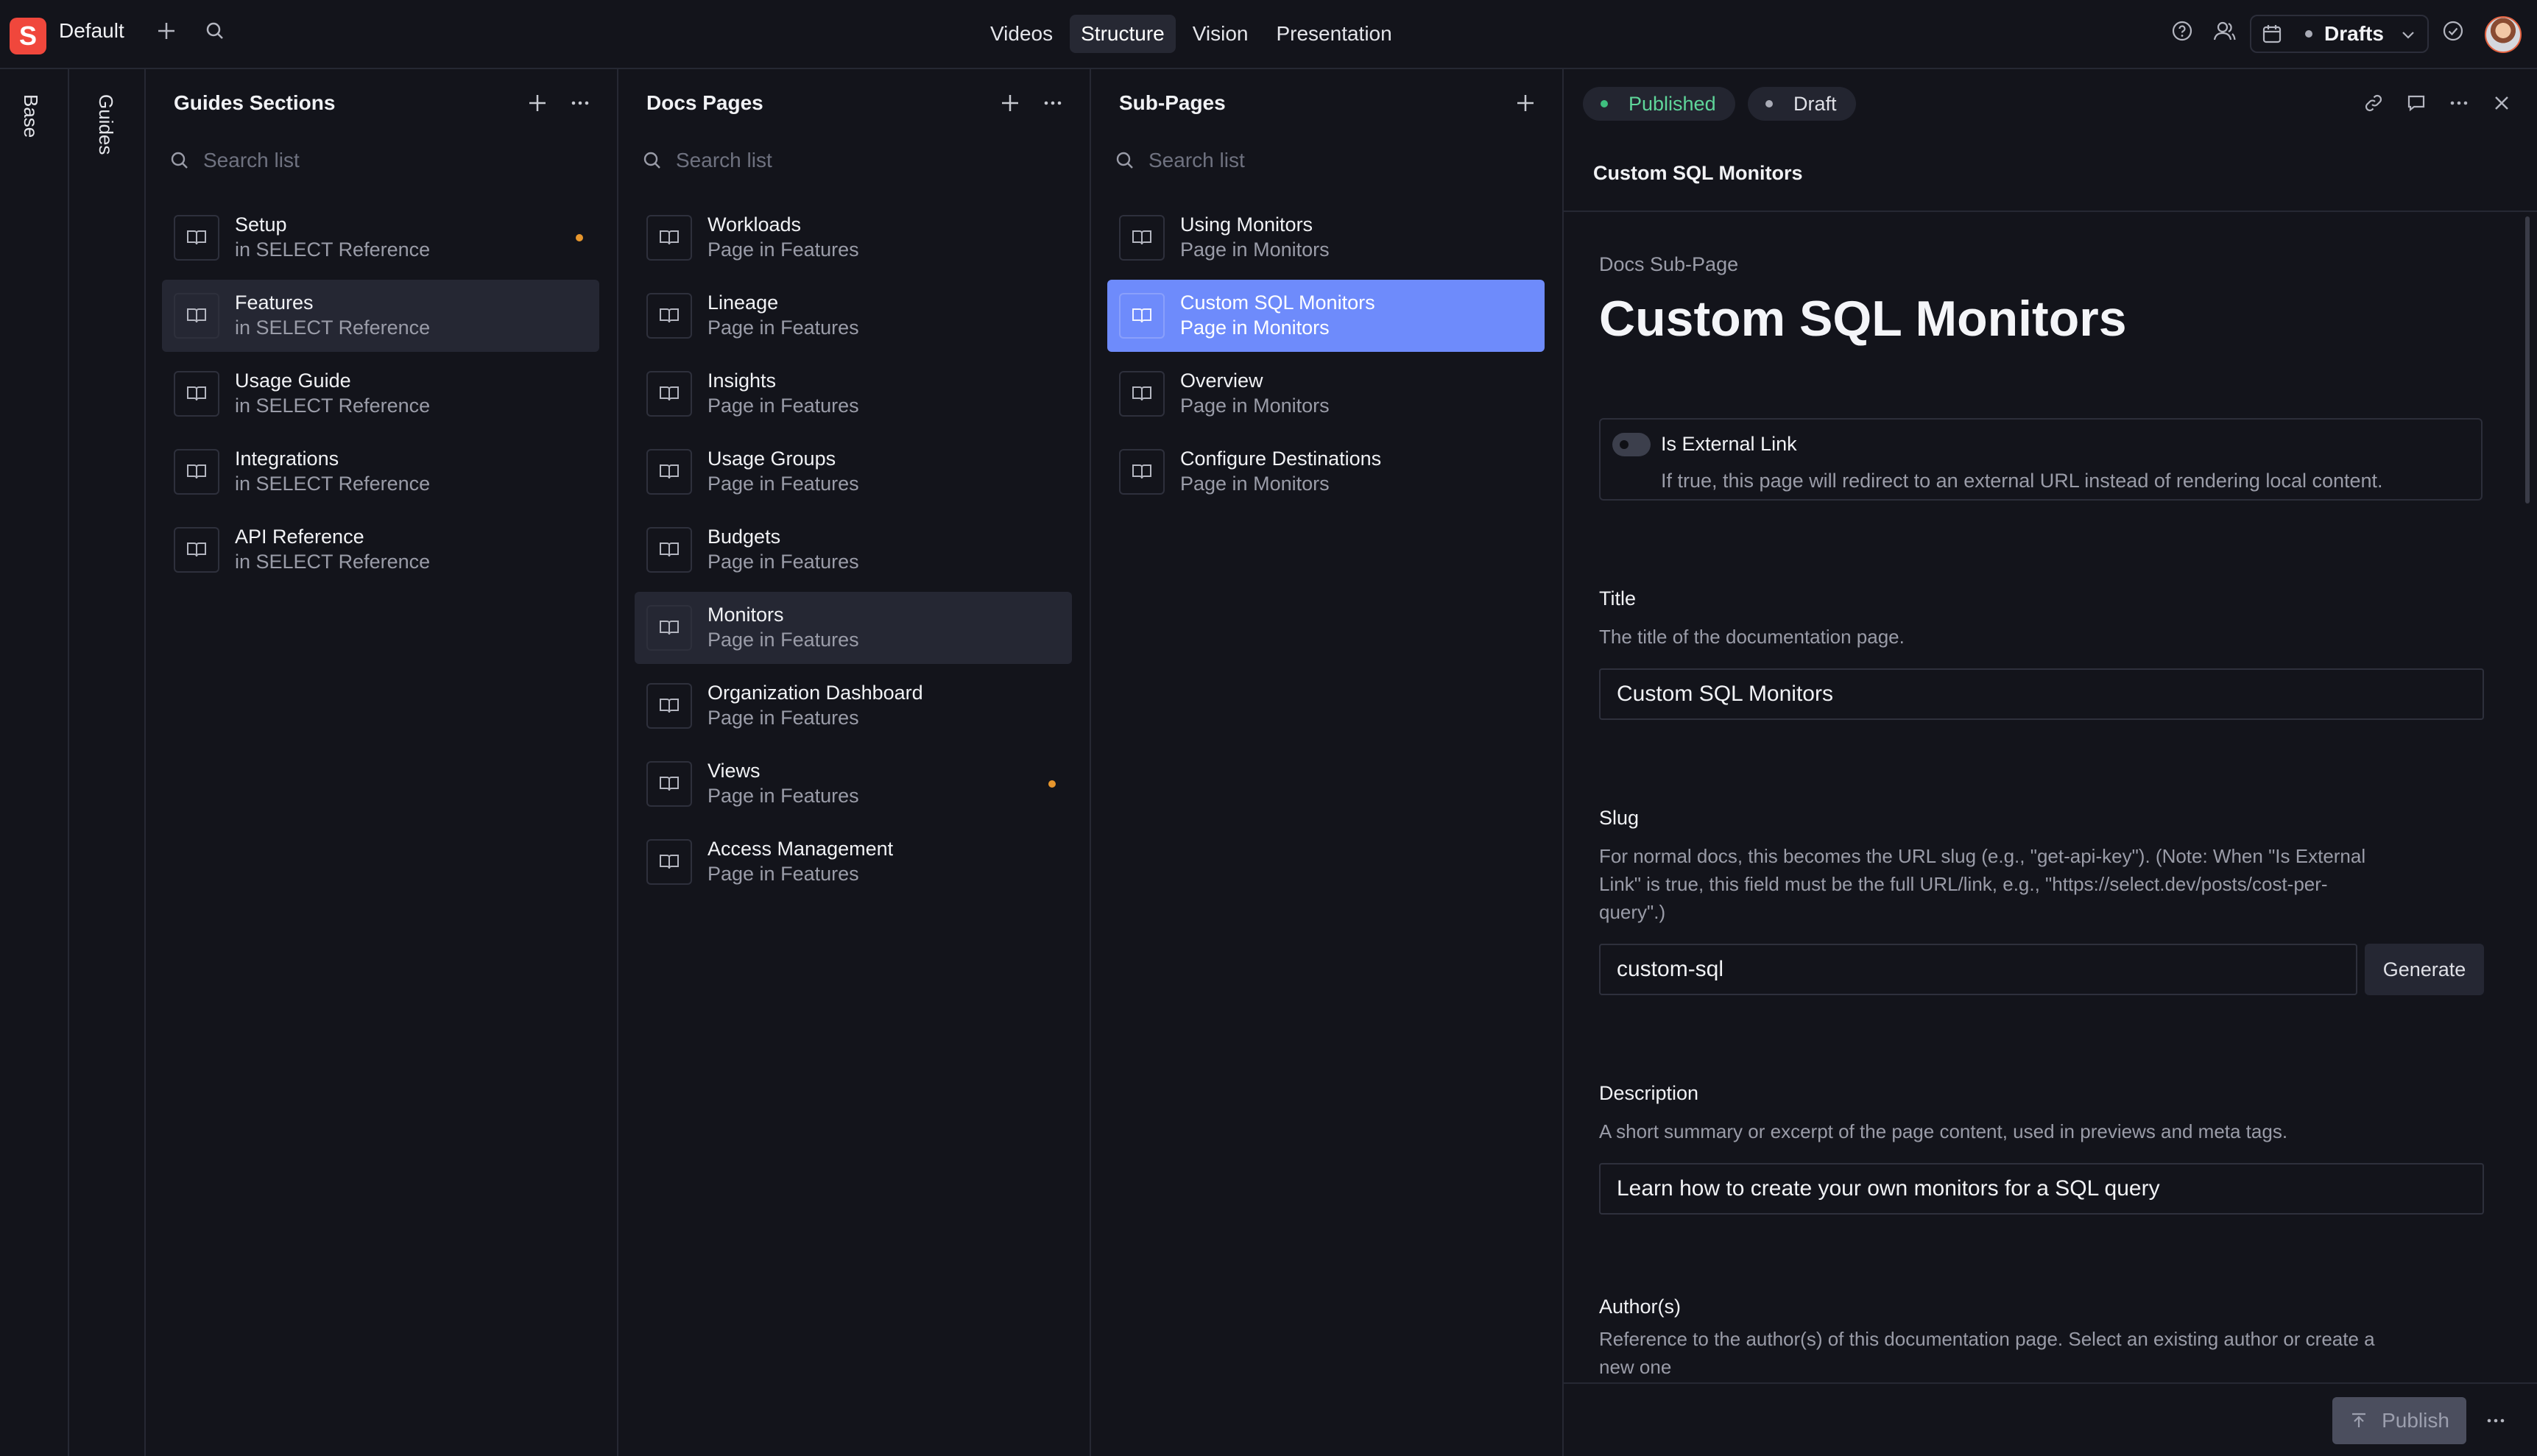 This screenshot has height=1456, width=2537. I want to click on status-draft-label: Draft, so click(1815, 103).